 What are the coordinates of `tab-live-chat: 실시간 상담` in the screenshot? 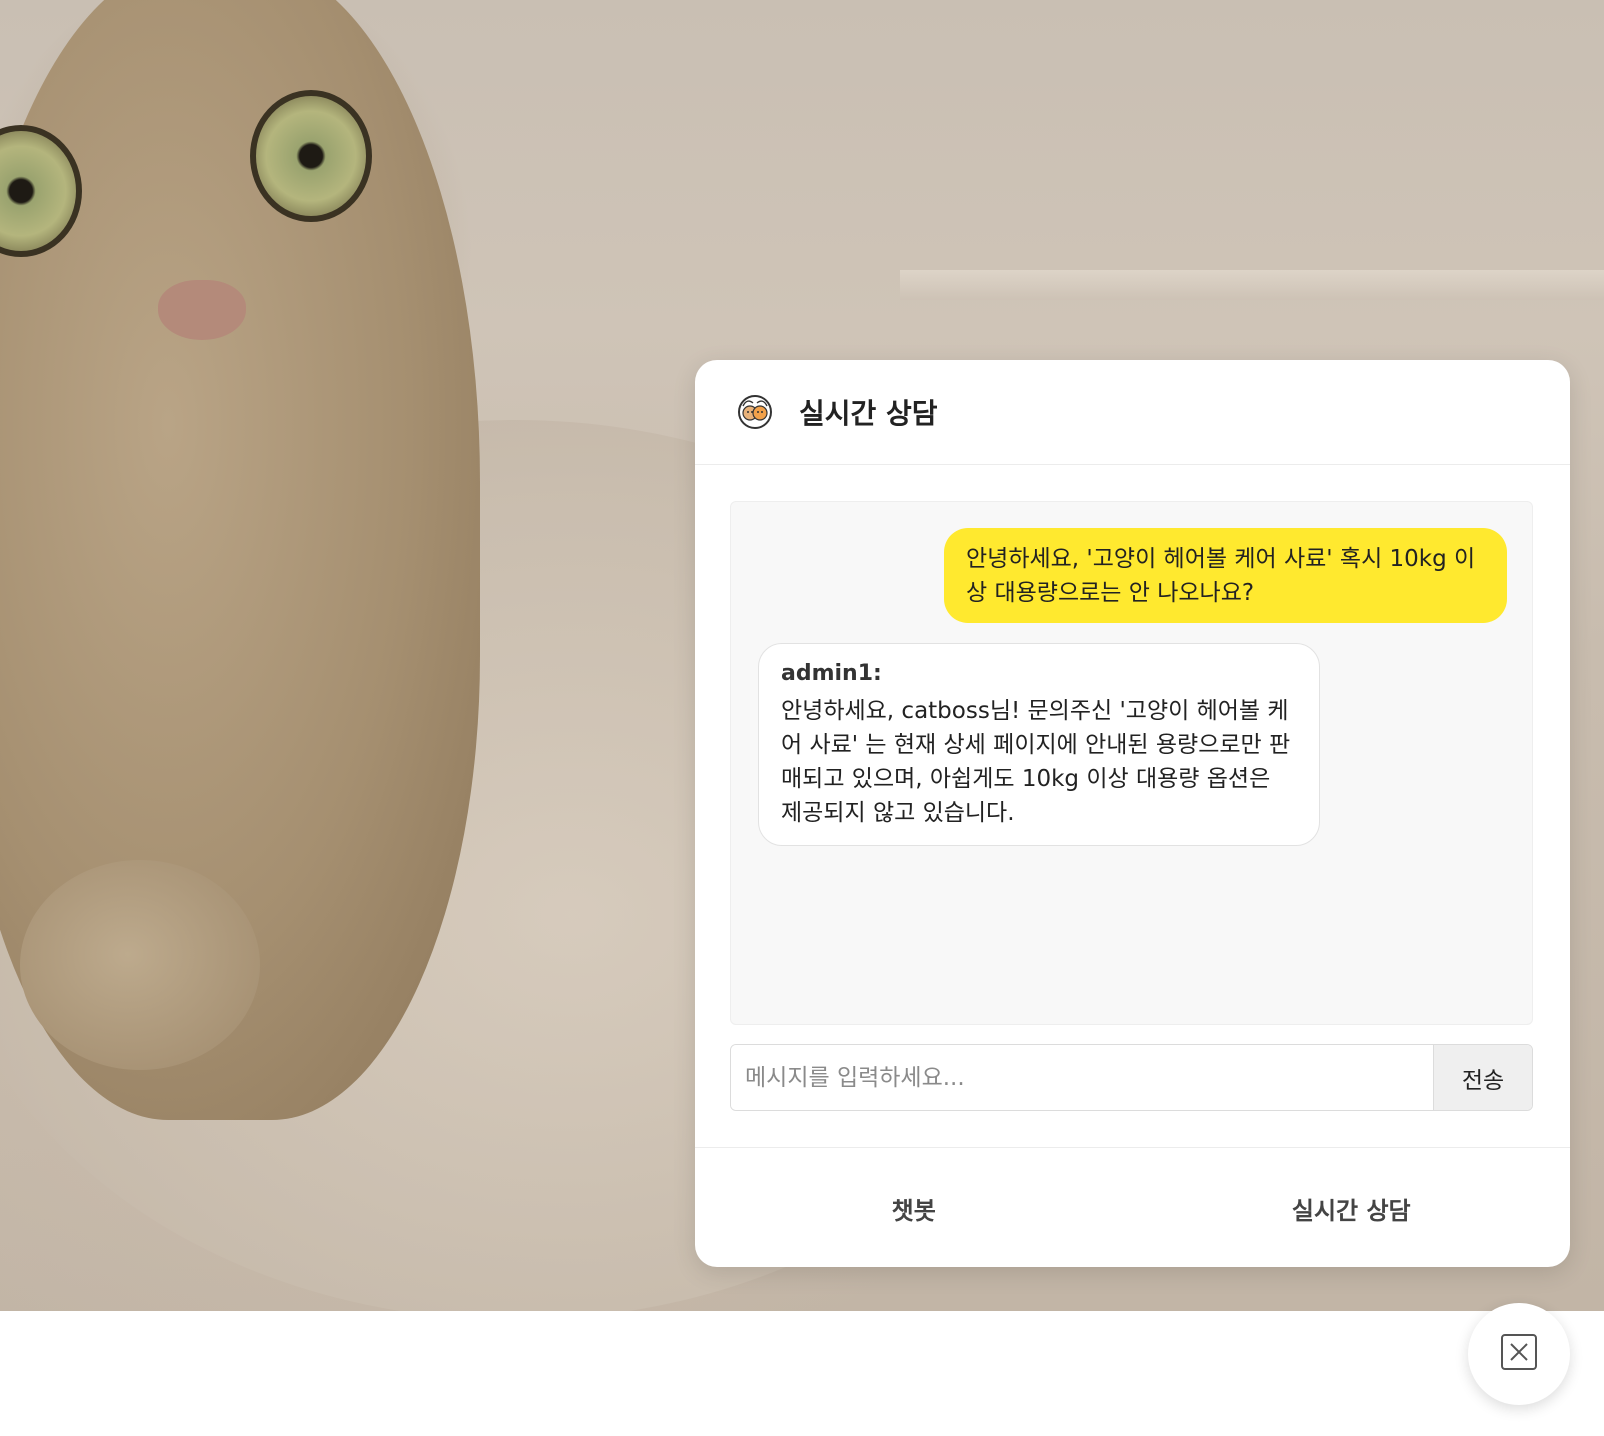 It's located at (1352, 1207).